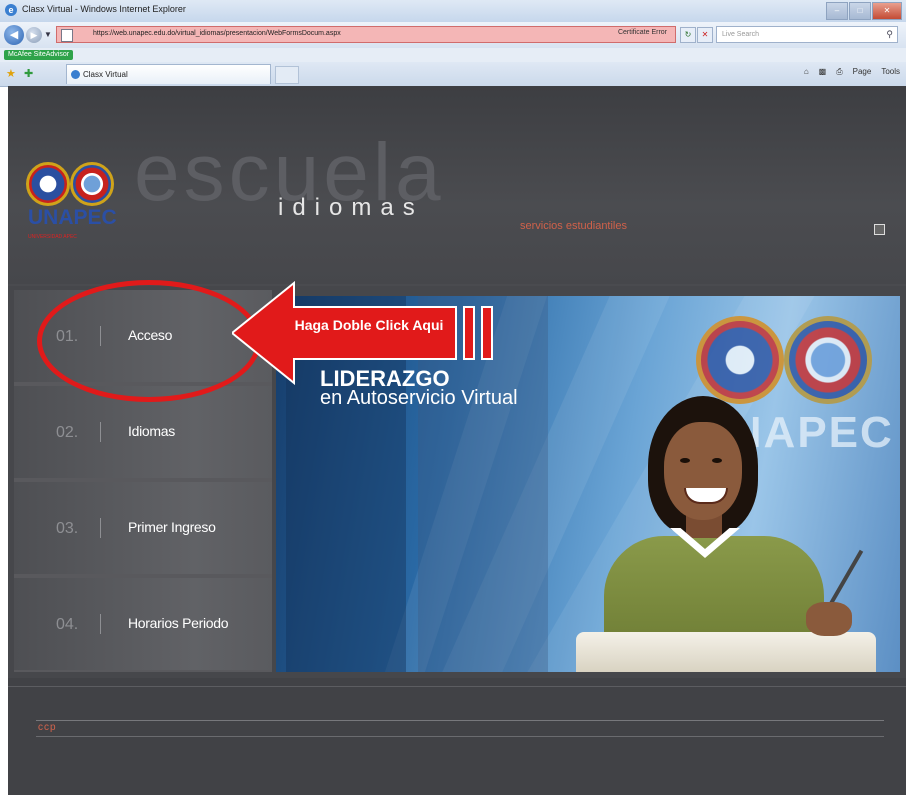  What do you see at coordinates (149, 341) in the screenshot?
I see `highlight-ellipse` at bounding box center [149, 341].